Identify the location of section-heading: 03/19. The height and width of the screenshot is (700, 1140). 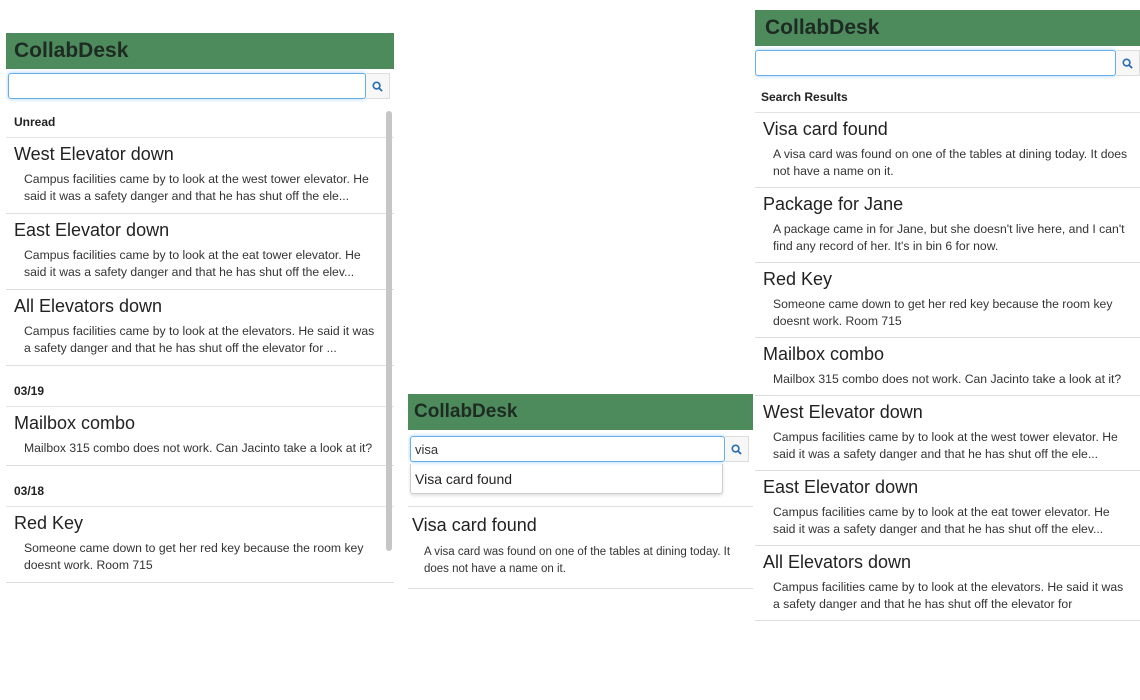
(200, 390).